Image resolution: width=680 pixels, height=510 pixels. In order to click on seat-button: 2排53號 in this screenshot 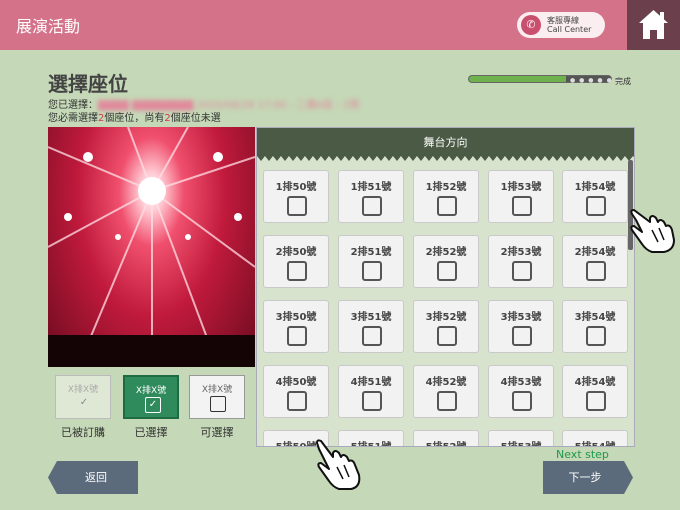, I will do `click(521, 261)`.